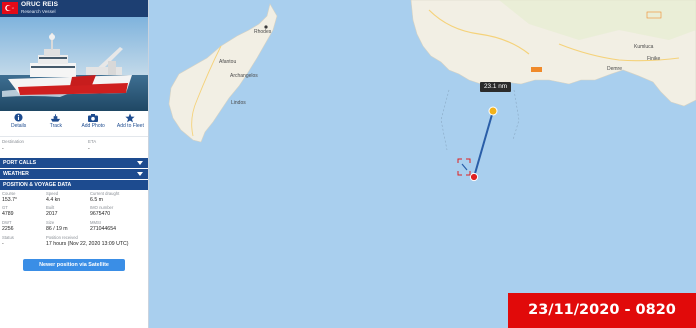  I want to click on distance-tooltip: 23.1 nm, so click(496, 87).